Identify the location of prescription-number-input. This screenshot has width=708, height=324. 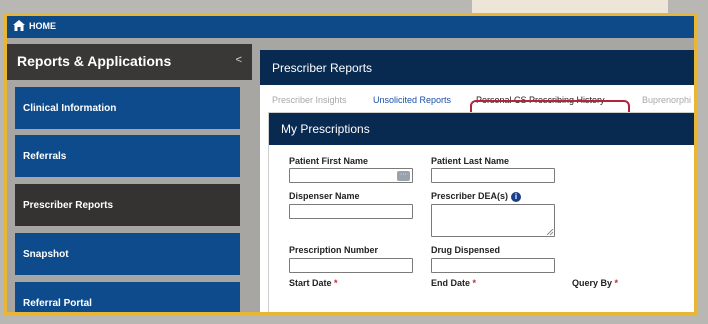
(351, 265).